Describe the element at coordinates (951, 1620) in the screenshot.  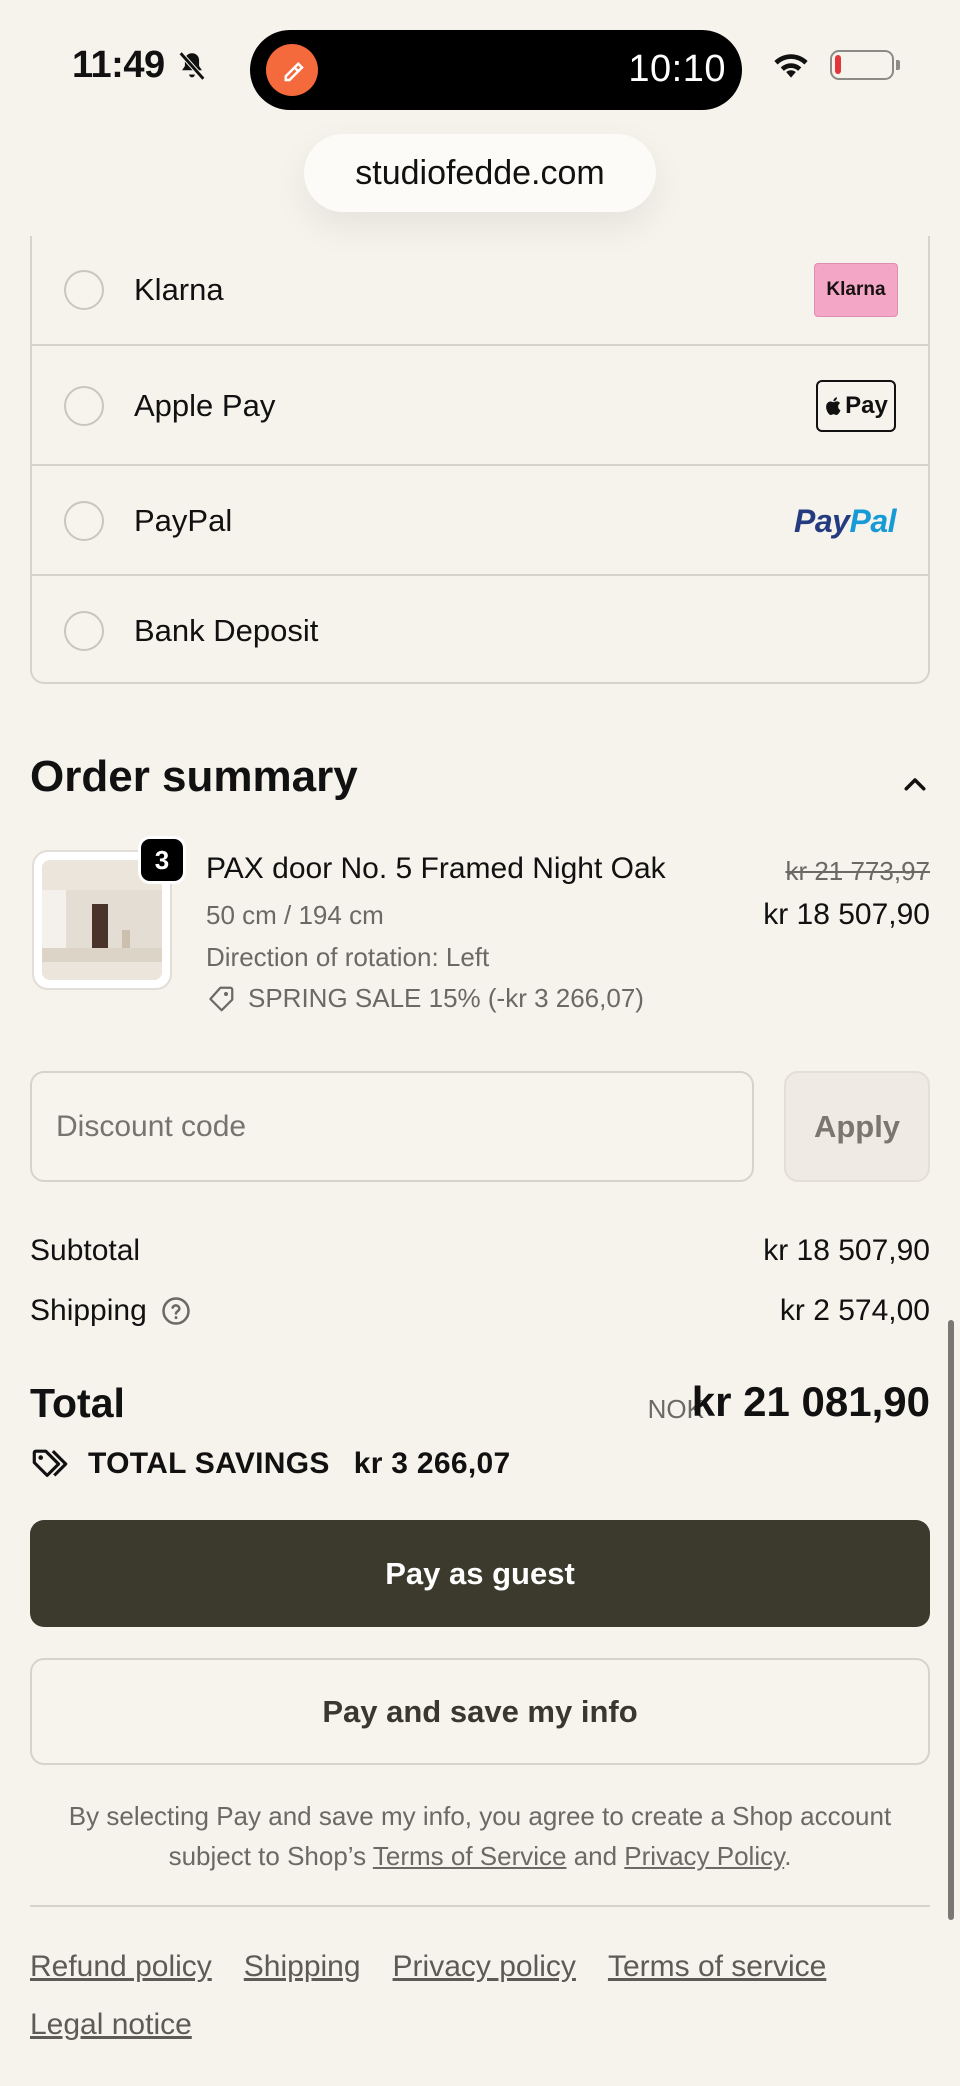
I see `scrollbar` at that location.